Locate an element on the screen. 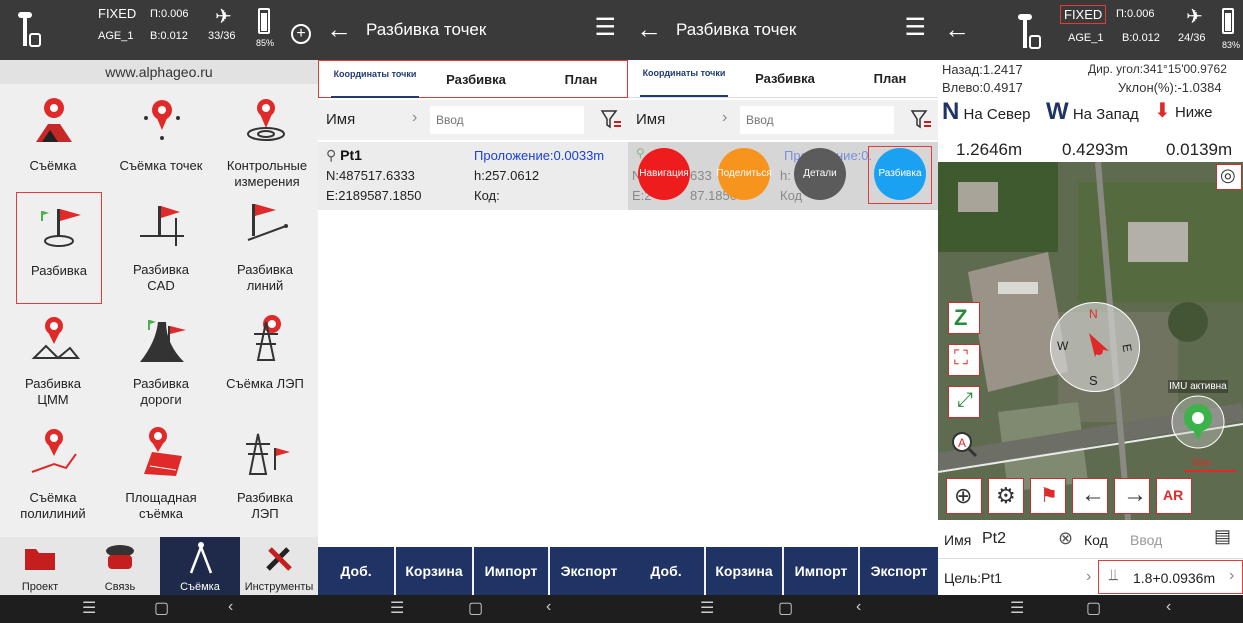 This screenshot has height=623, width=1243. tile-survey: Съёмка is located at coordinates (53, 144).